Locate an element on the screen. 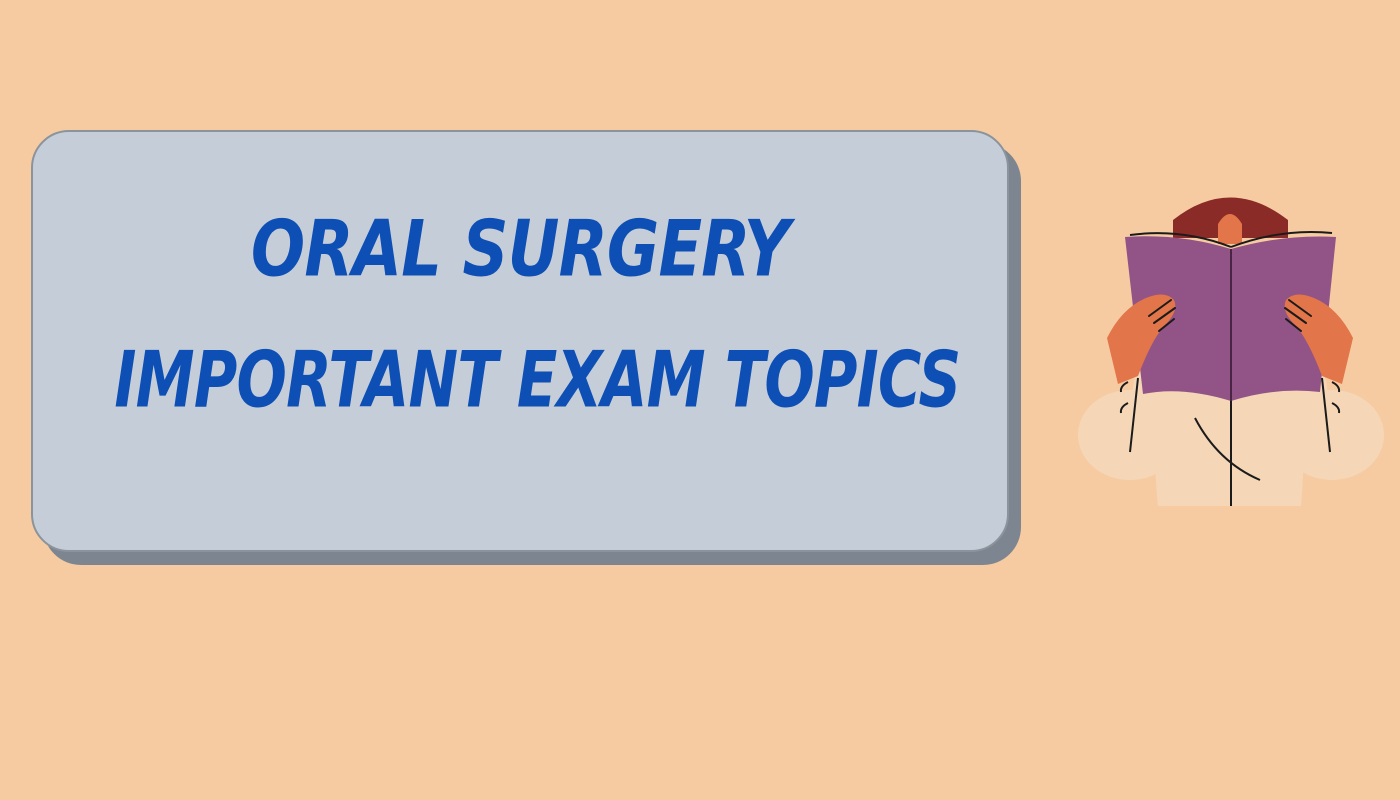 The image size is (1400, 800). title-line-important-exam-topics: IMPORTANT EXAM TOPICS is located at coordinates (537, 379).